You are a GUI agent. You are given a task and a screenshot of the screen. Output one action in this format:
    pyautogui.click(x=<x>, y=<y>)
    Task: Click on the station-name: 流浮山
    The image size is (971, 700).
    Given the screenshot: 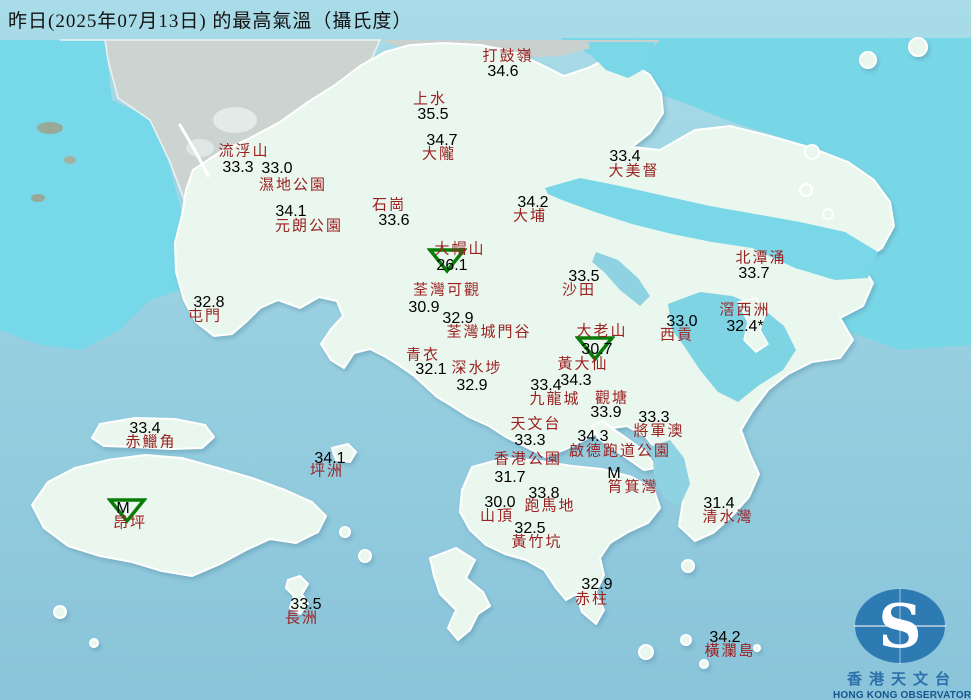 What is the action you would take?
    pyautogui.click(x=244, y=151)
    